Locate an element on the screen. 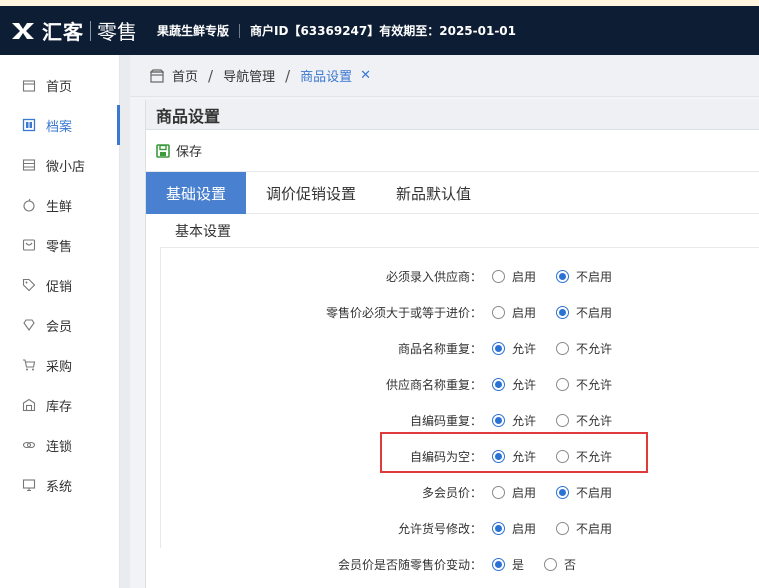 This screenshot has height=588, width=759. setting-label: 必须录入供应商： is located at coordinates (433, 276).